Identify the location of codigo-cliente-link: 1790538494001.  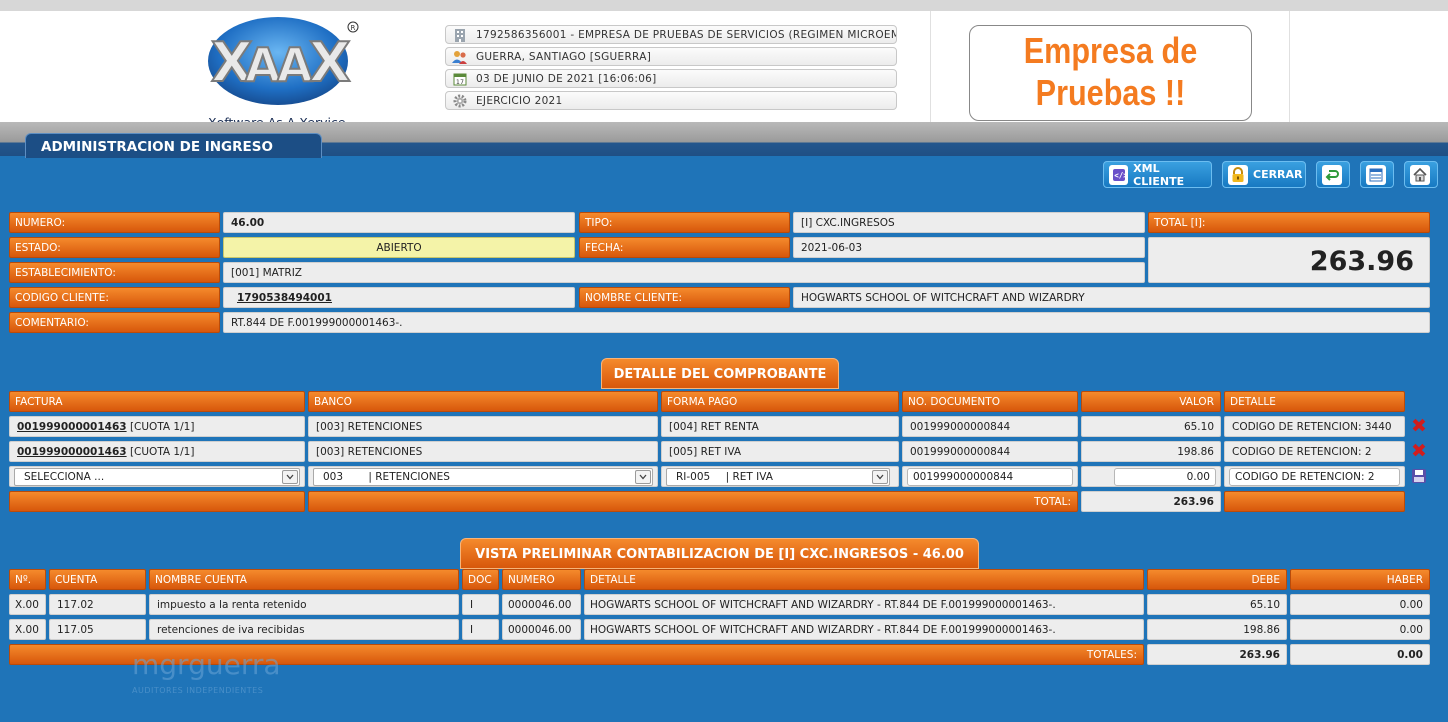
(284, 298).